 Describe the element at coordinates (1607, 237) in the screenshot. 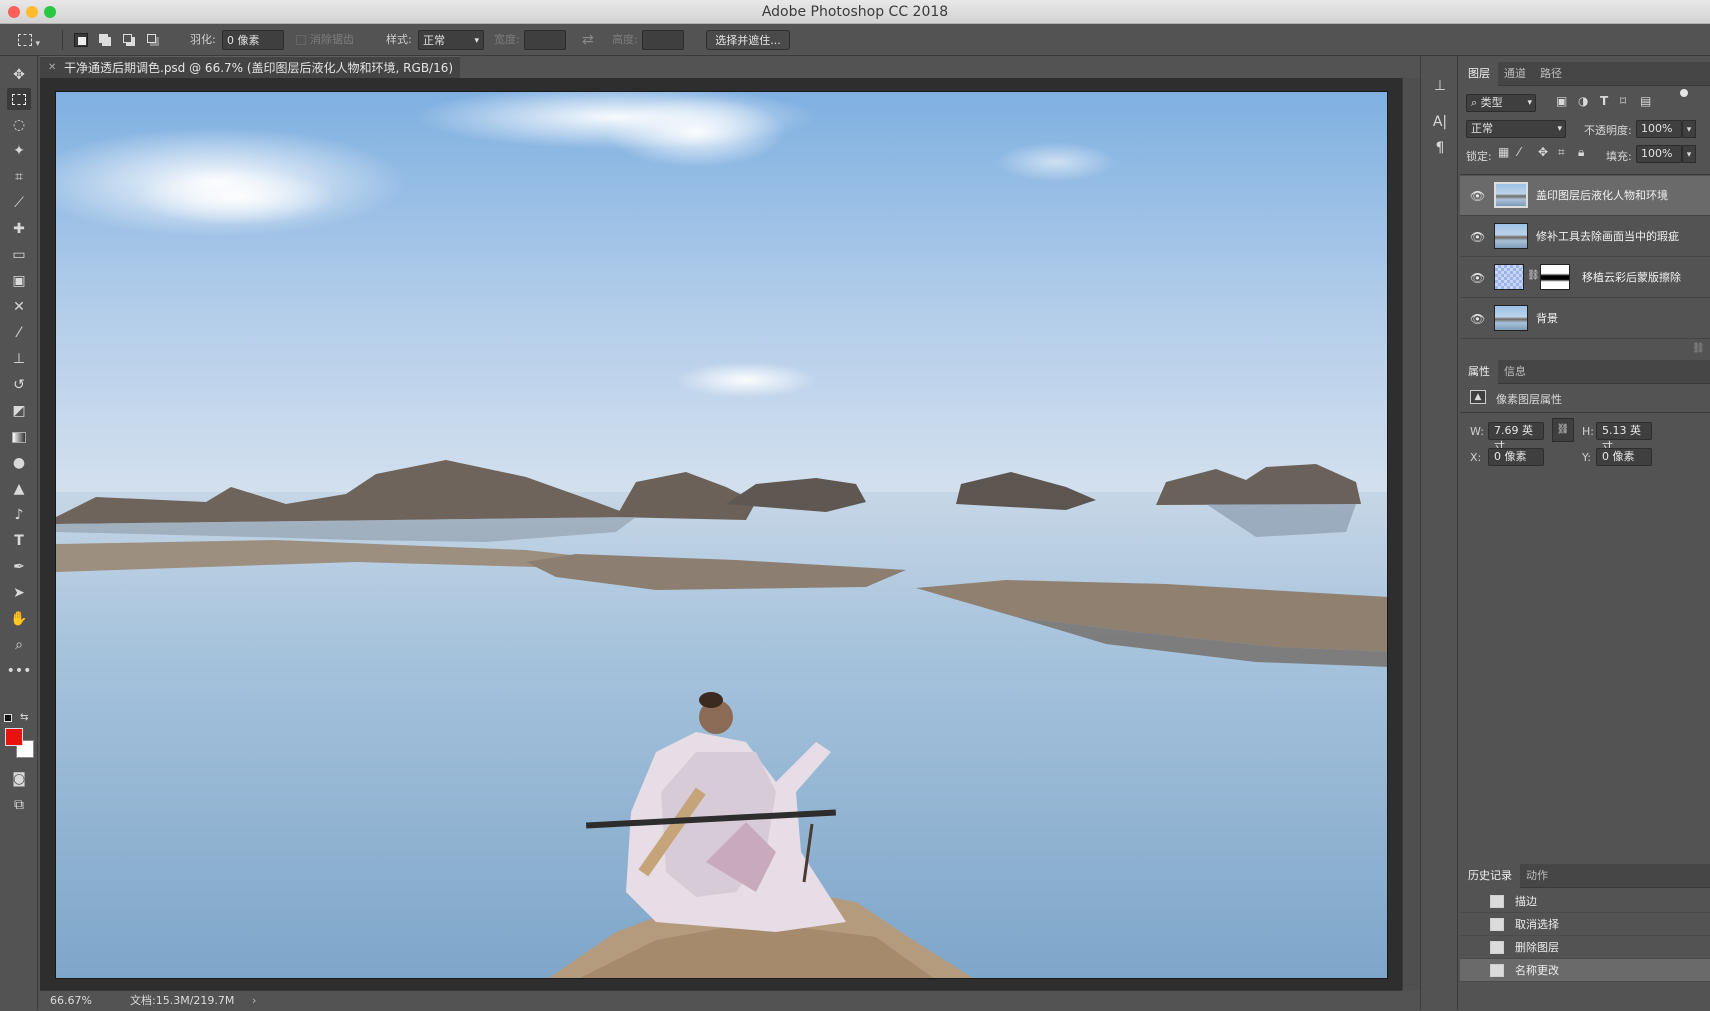

I see `layer-name: 修补工具去除画面当中的瑕疵` at that location.